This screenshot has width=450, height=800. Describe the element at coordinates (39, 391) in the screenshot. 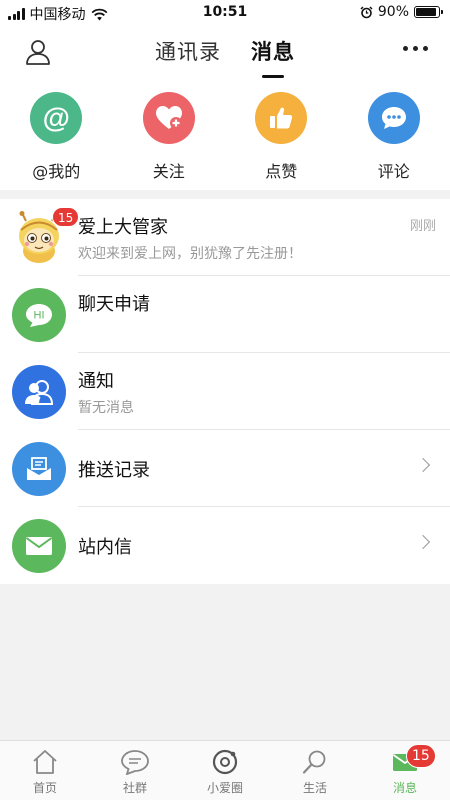

I see `people-icon` at that location.